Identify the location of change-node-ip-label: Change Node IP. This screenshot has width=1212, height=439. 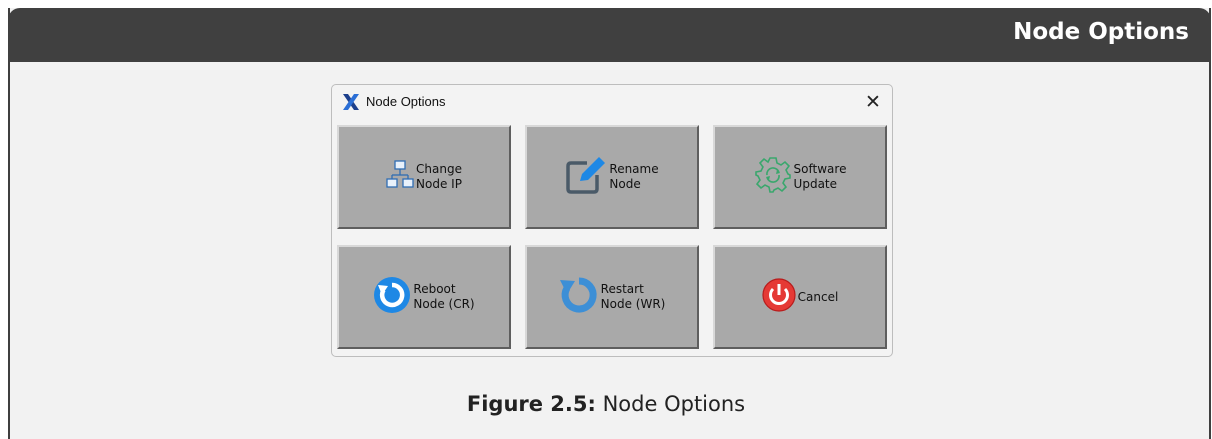
(439, 176).